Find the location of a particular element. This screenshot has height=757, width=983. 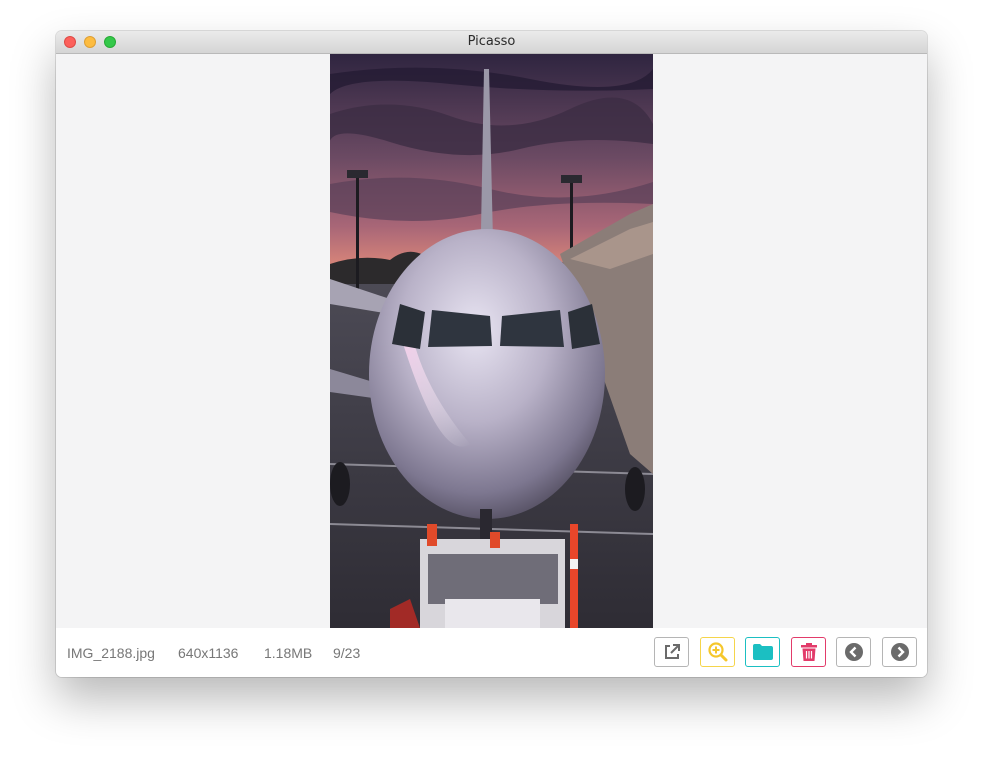

chevron-left-icon is located at coordinates (853, 652).